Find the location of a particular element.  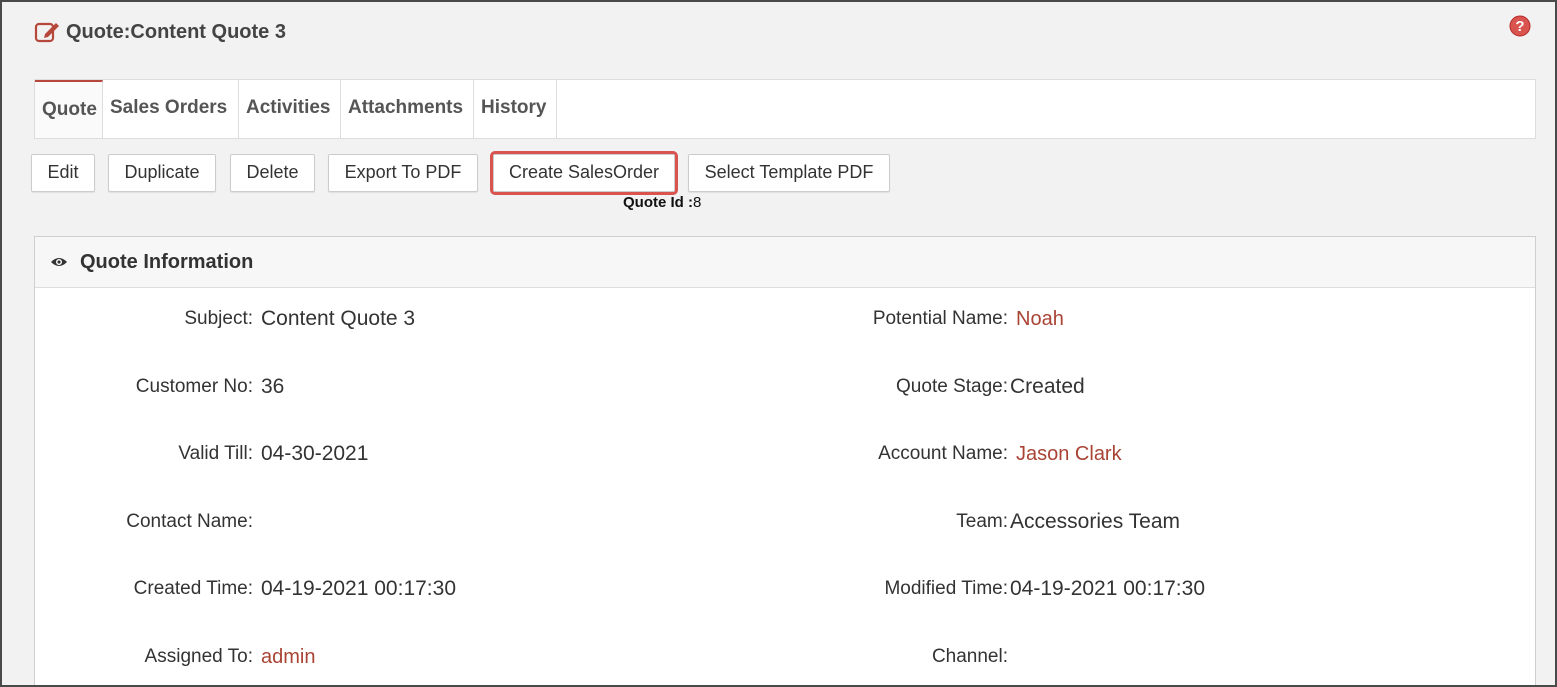

tab-attachments: Attachments is located at coordinates (407, 109).